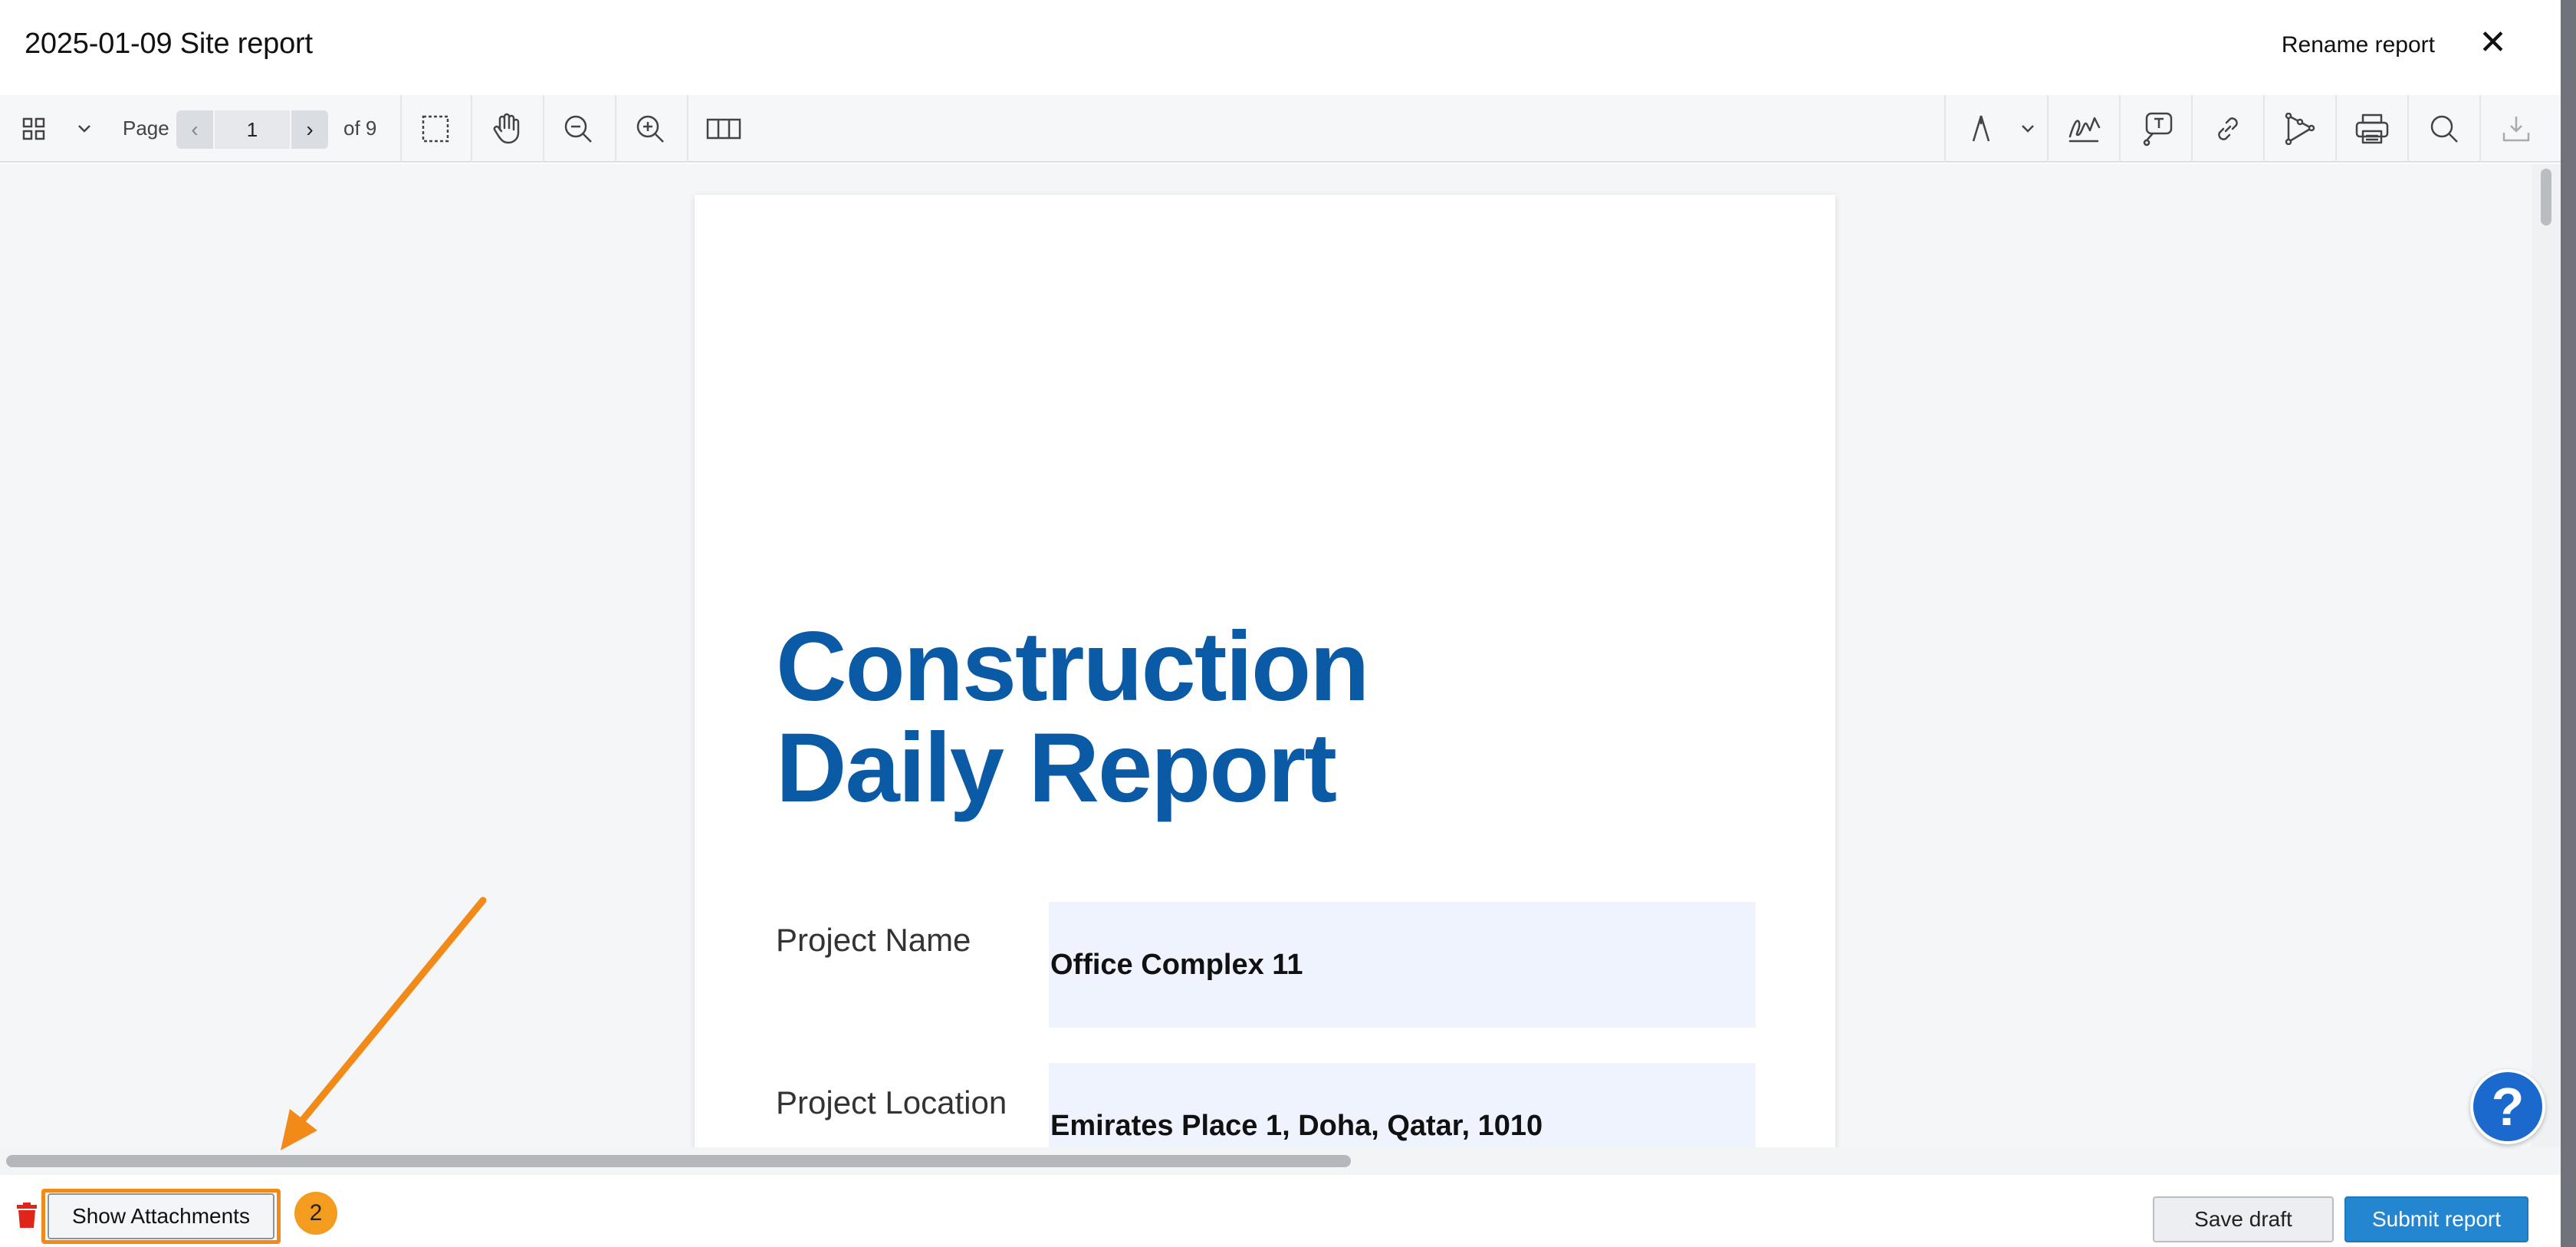 The height and width of the screenshot is (1247, 2576). Describe the element at coordinates (2300, 129) in the screenshot. I see `shape-tool-icon` at that location.